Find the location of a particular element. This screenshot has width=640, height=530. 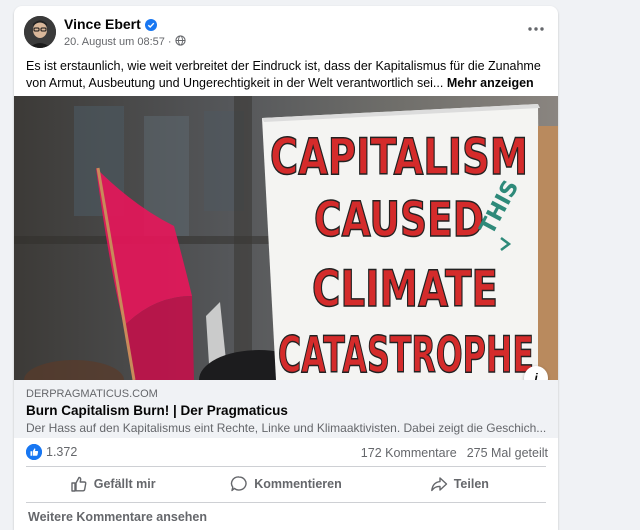

avatar is located at coordinates (40, 32).